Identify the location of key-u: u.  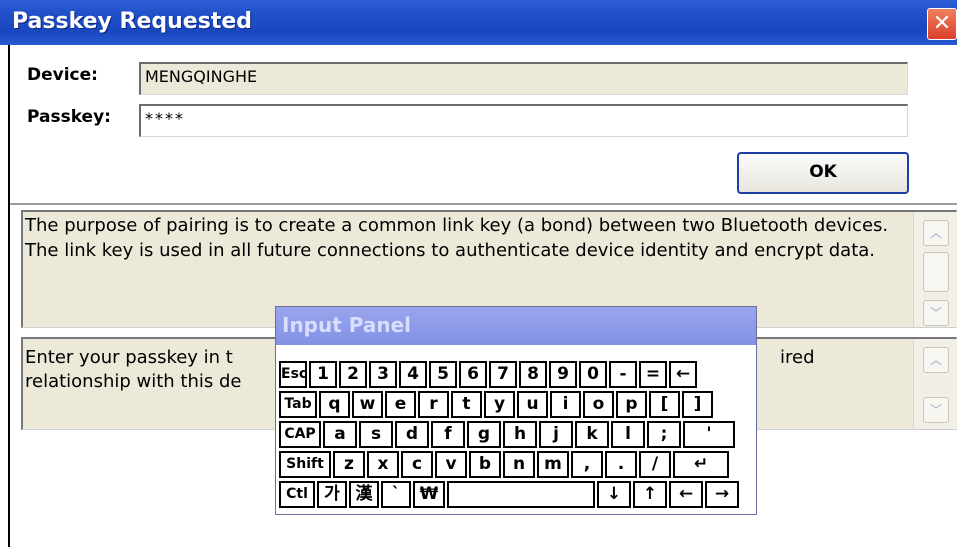
(532, 404).